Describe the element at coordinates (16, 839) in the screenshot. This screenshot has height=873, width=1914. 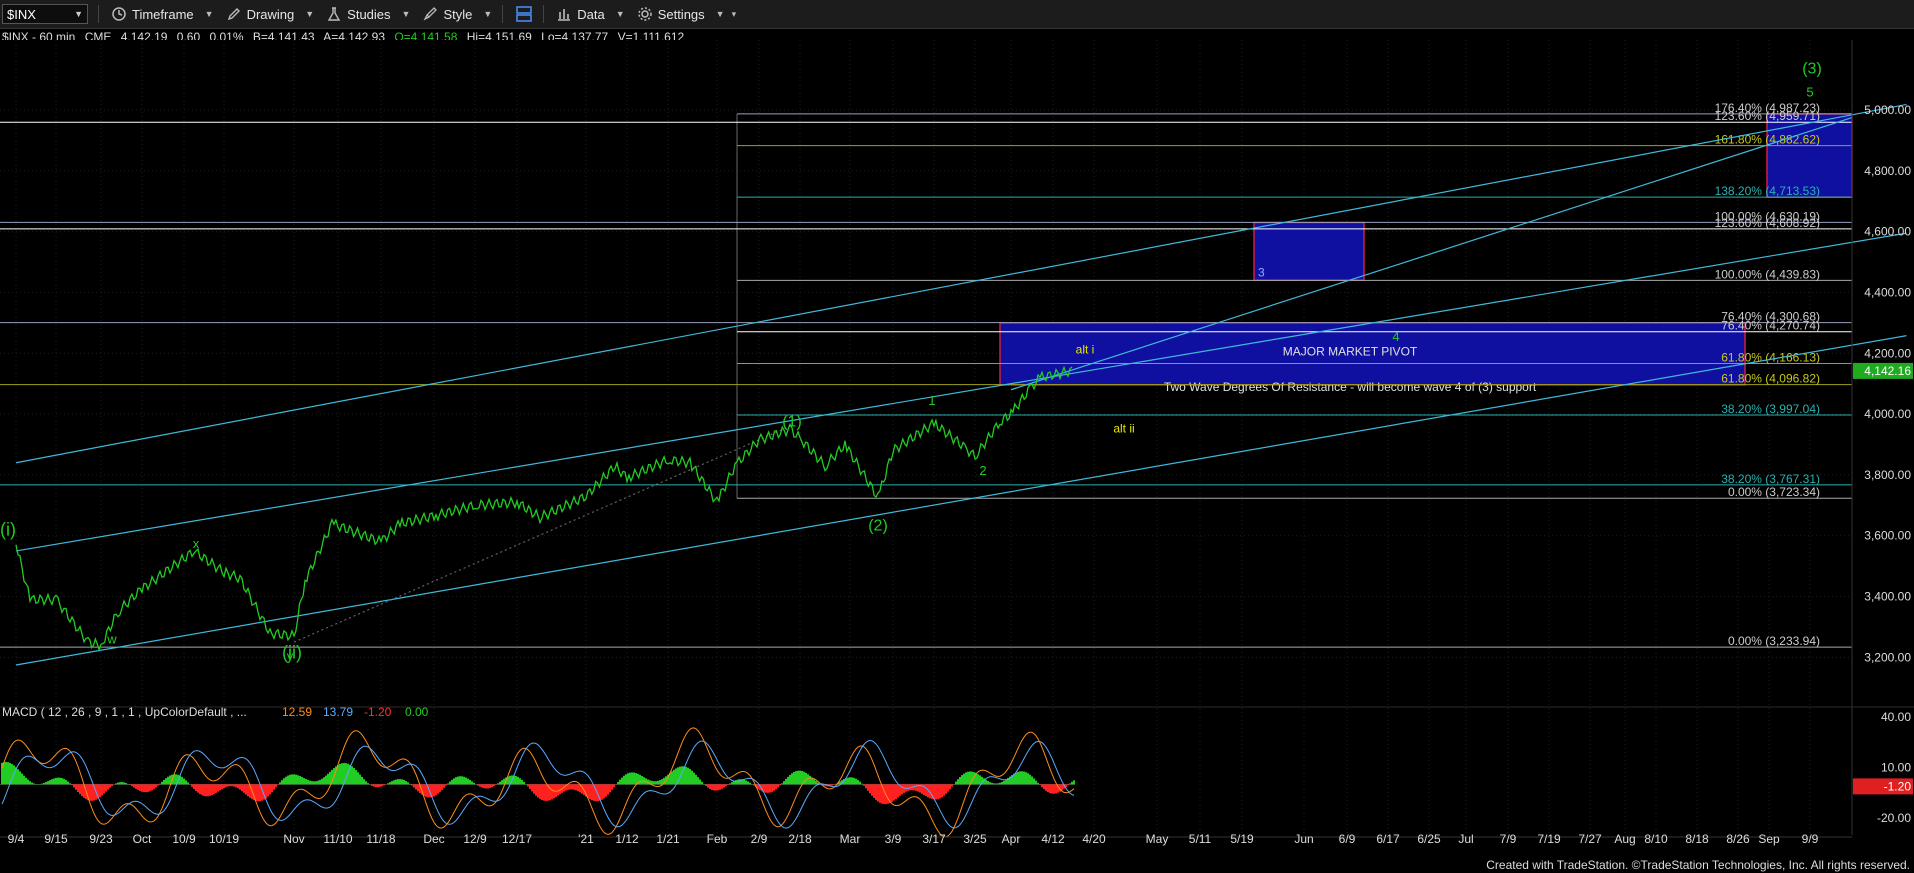
I see `time-axis-tick-label: 9/4` at that location.